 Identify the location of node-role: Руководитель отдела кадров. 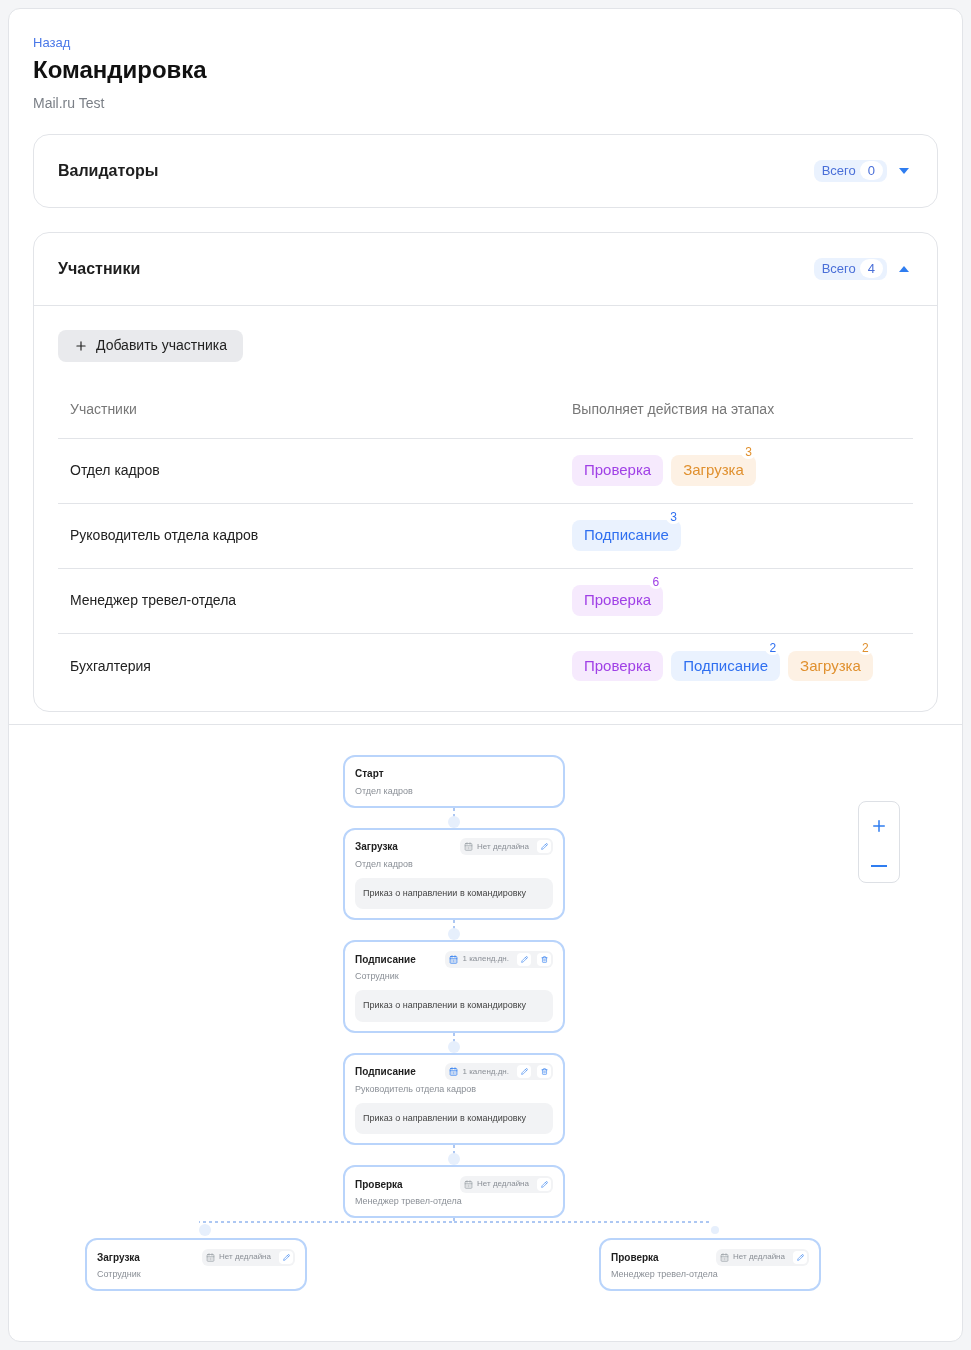
(416, 1088).